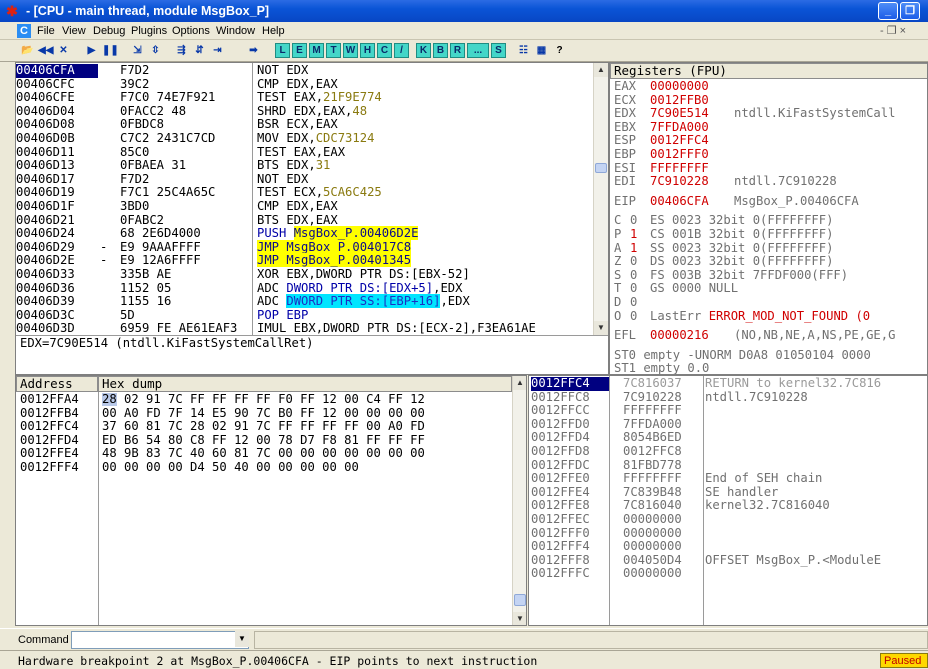  Describe the element at coordinates (770, 127) in the screenshot. I see `register-row: EBX 7FFDA000` at that location.